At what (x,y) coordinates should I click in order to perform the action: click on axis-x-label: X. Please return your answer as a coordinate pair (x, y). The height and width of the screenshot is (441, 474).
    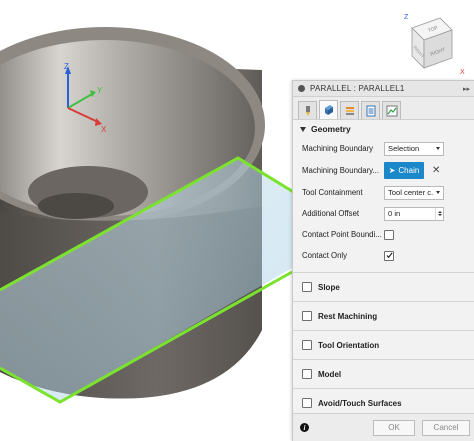
    Looking at the image, I should click on (104, 129).